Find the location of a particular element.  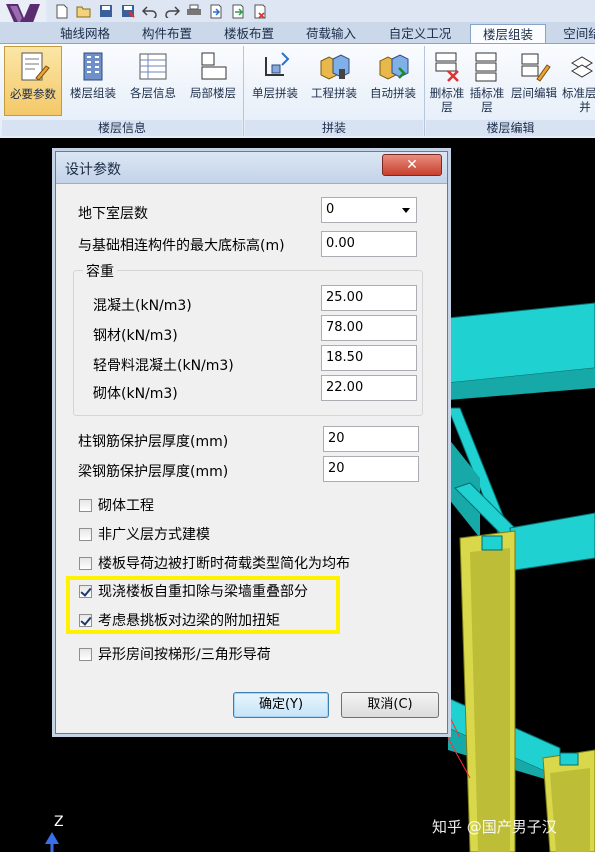

local-floor-icon is located at coordinates (214, 66).